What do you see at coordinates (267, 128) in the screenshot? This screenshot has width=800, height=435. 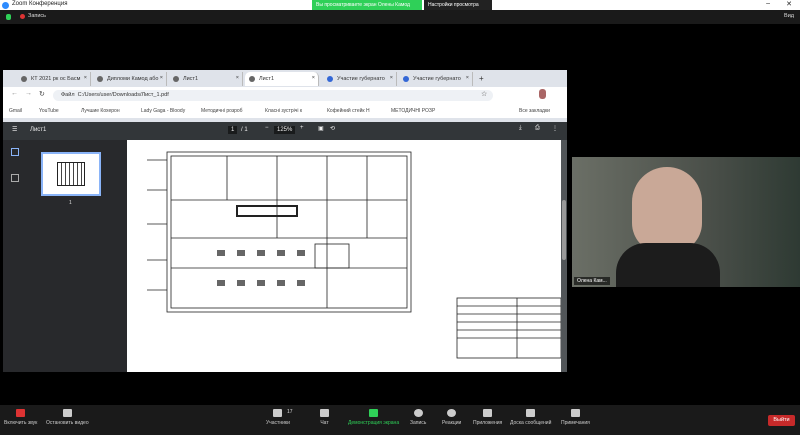 I see `zoom-out-button: −` at bounding box center [267, 128].